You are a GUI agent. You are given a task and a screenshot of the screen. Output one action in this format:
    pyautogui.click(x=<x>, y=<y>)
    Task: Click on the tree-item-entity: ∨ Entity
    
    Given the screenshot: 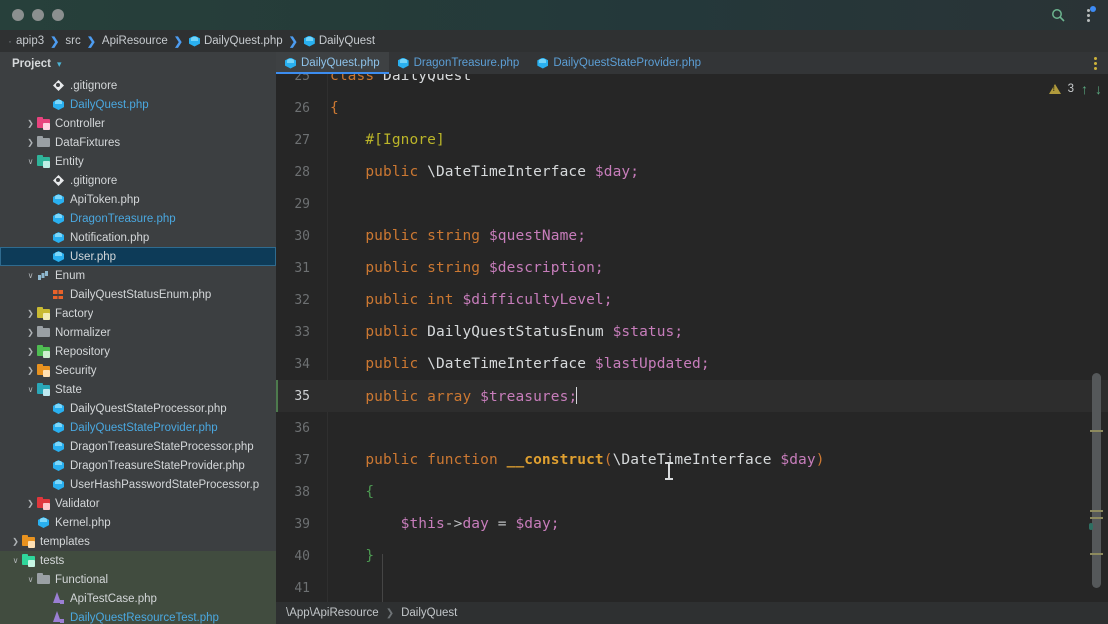 What is the action you would take?
    pyautogui.click(x=138, y=161)
    